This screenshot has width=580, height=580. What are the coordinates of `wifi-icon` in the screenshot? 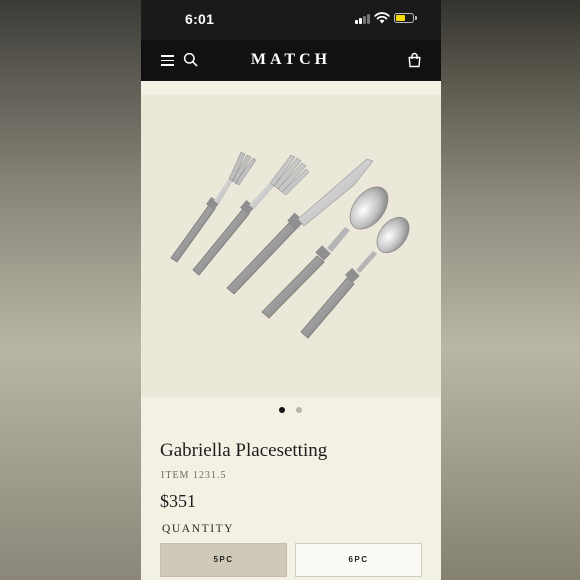 It's located at (382, 18).